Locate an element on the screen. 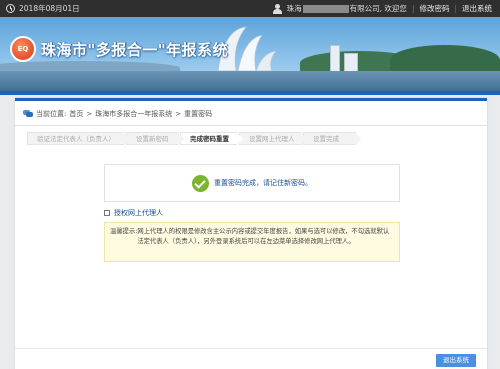  step-set-new-password: 设置新密码 is located at coordinates (155, 139).